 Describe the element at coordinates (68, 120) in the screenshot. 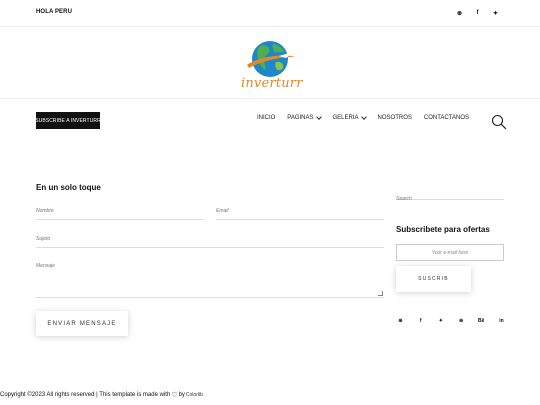

I see `subscribe-button: SUBSCRIBE A INVERTURR` at that location.